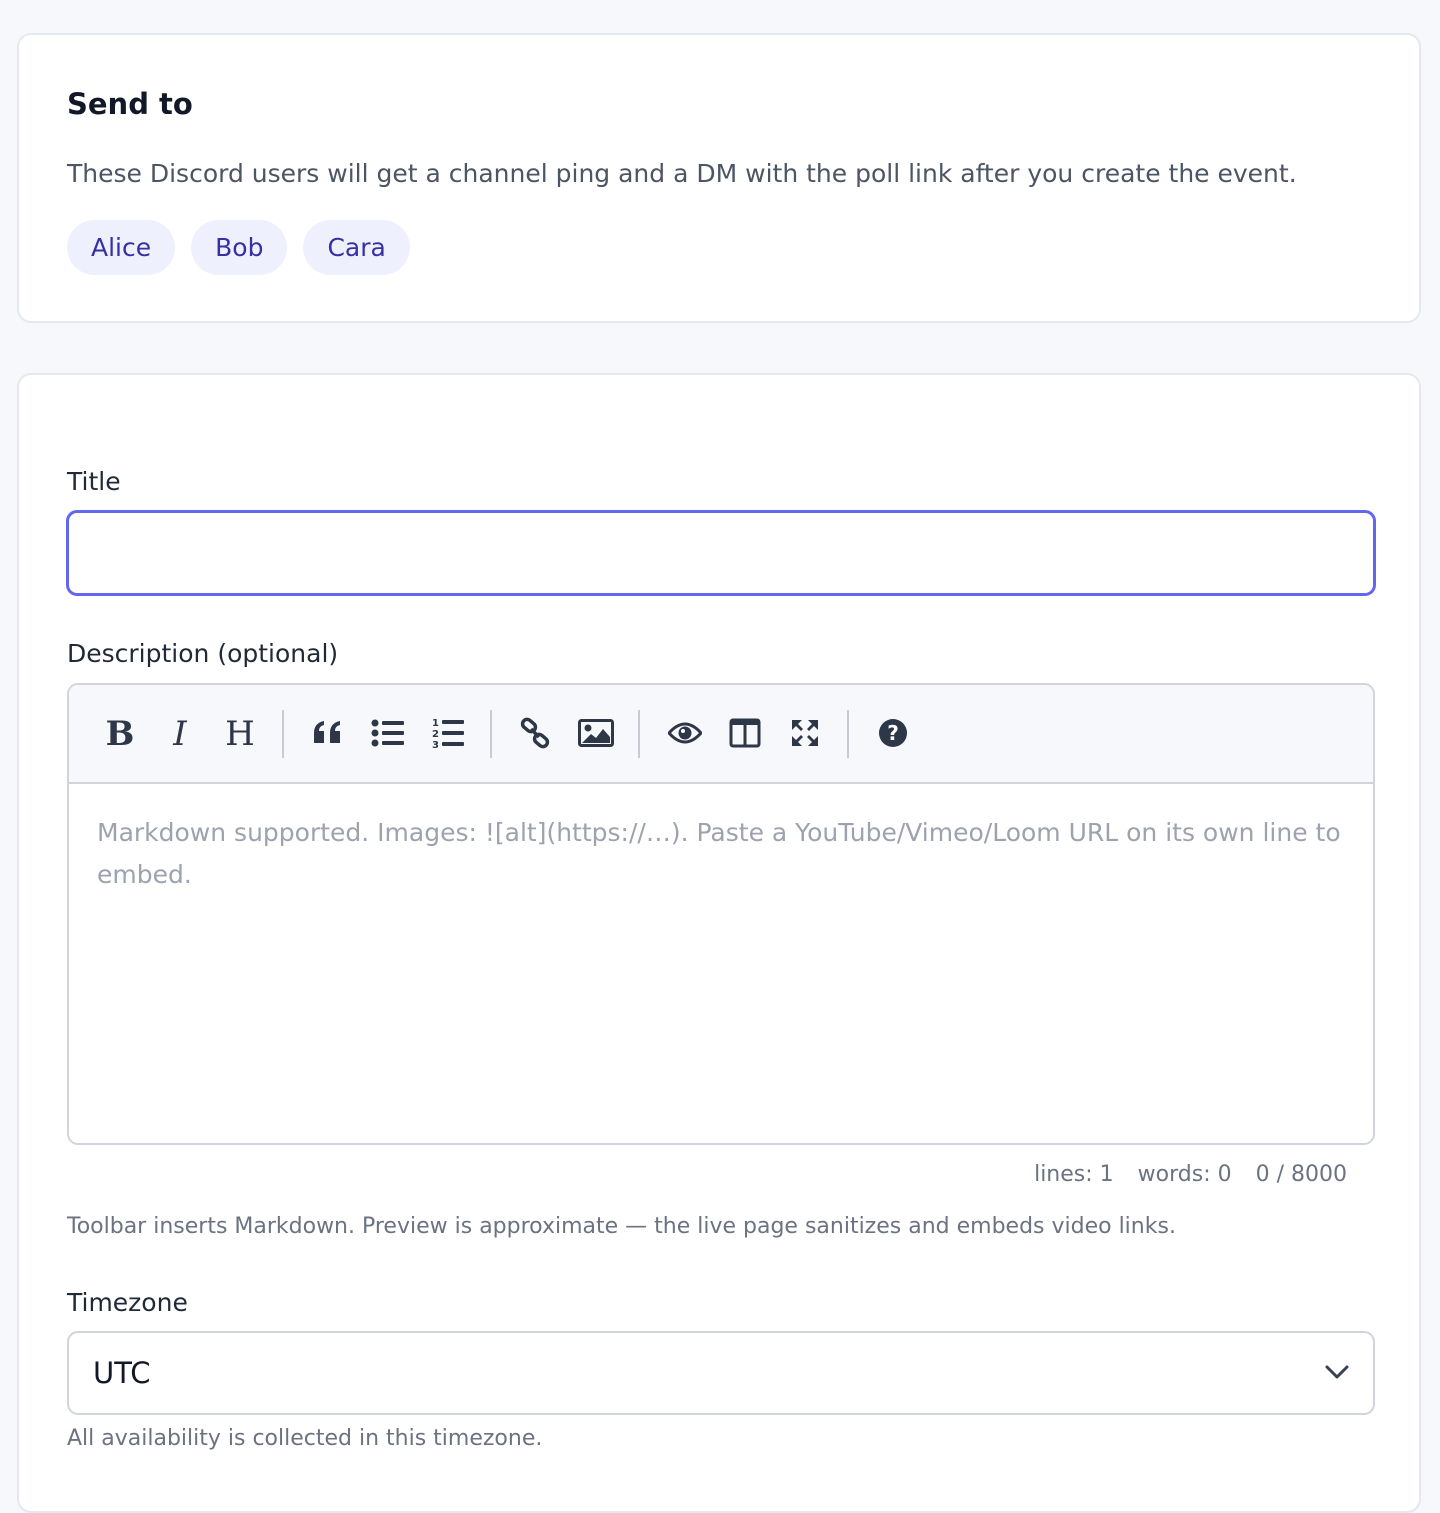 The width and height of the screenshot is (1440, 1513). I want to click on title-label: Title, so click(94, 481).